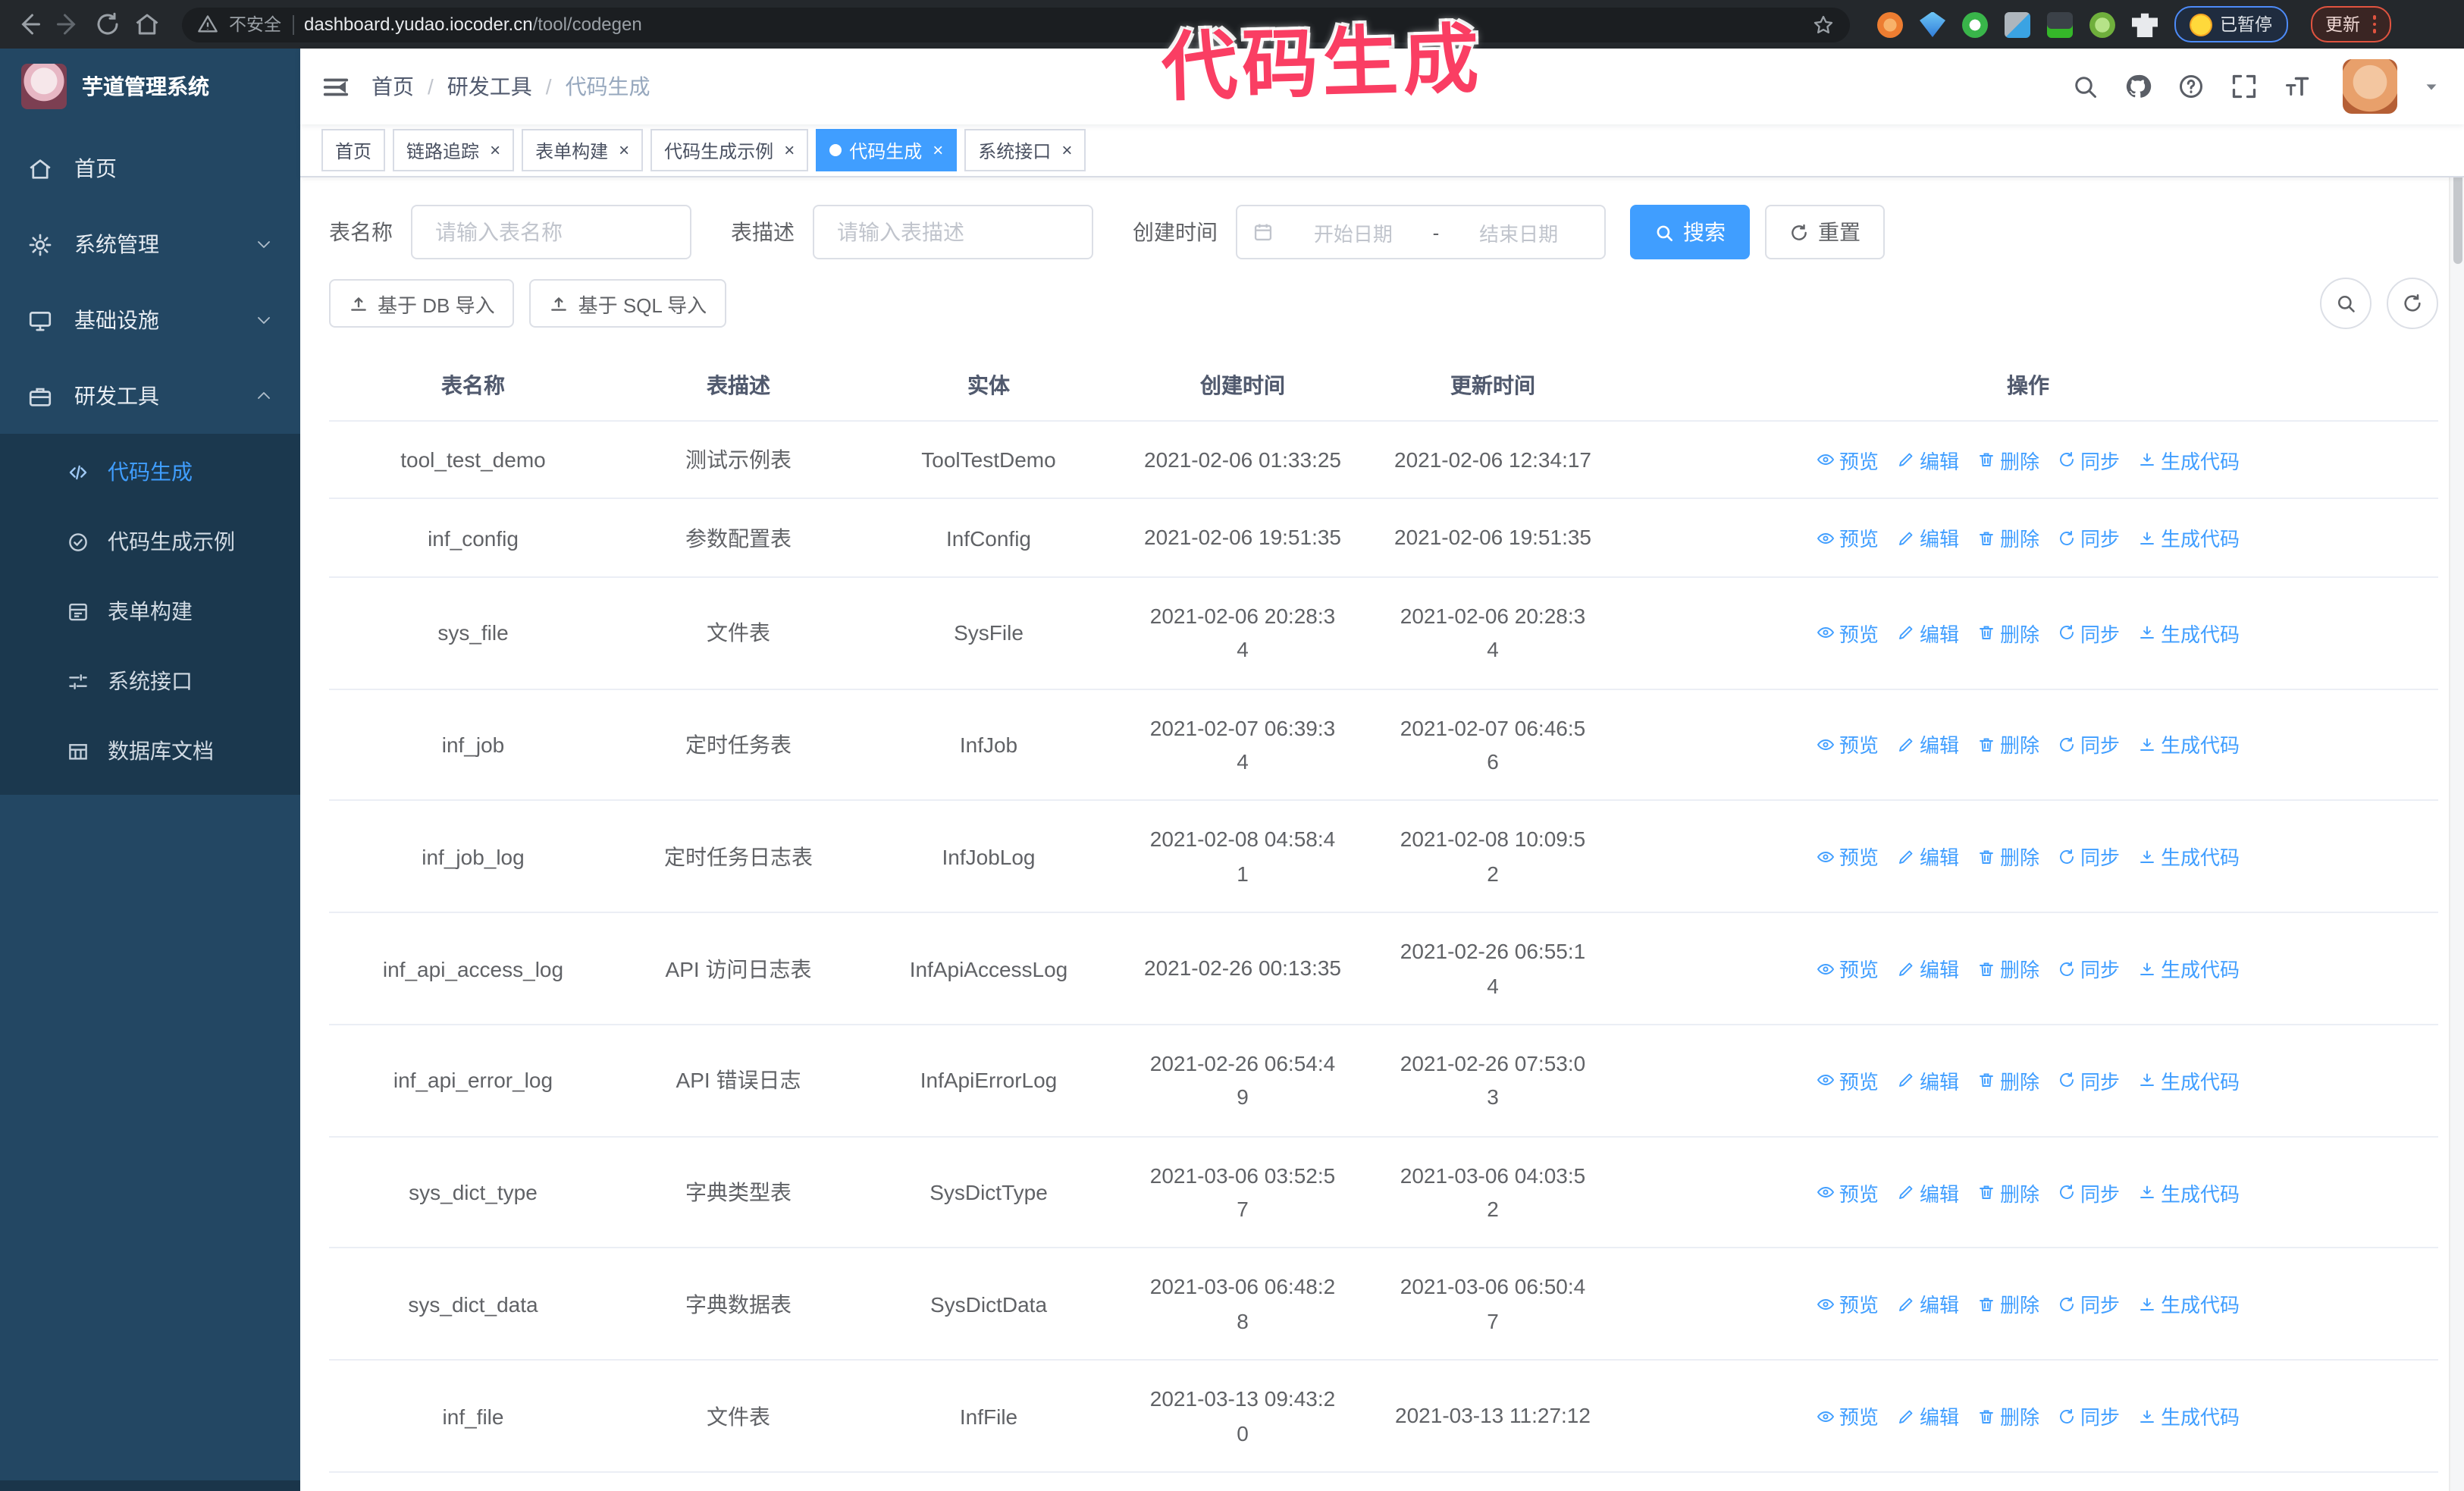 The width and height of the screenshot is (2464, 1491). Describe the element at coordinates (2085, 86) in the screenshot. I see `search-icon` at that location.